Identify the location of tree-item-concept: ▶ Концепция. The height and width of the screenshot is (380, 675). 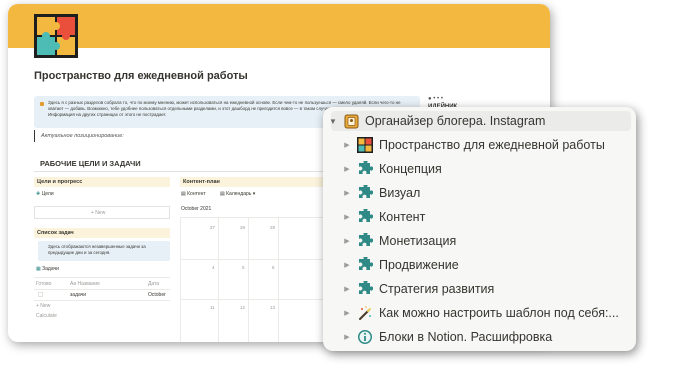
(391, 169).